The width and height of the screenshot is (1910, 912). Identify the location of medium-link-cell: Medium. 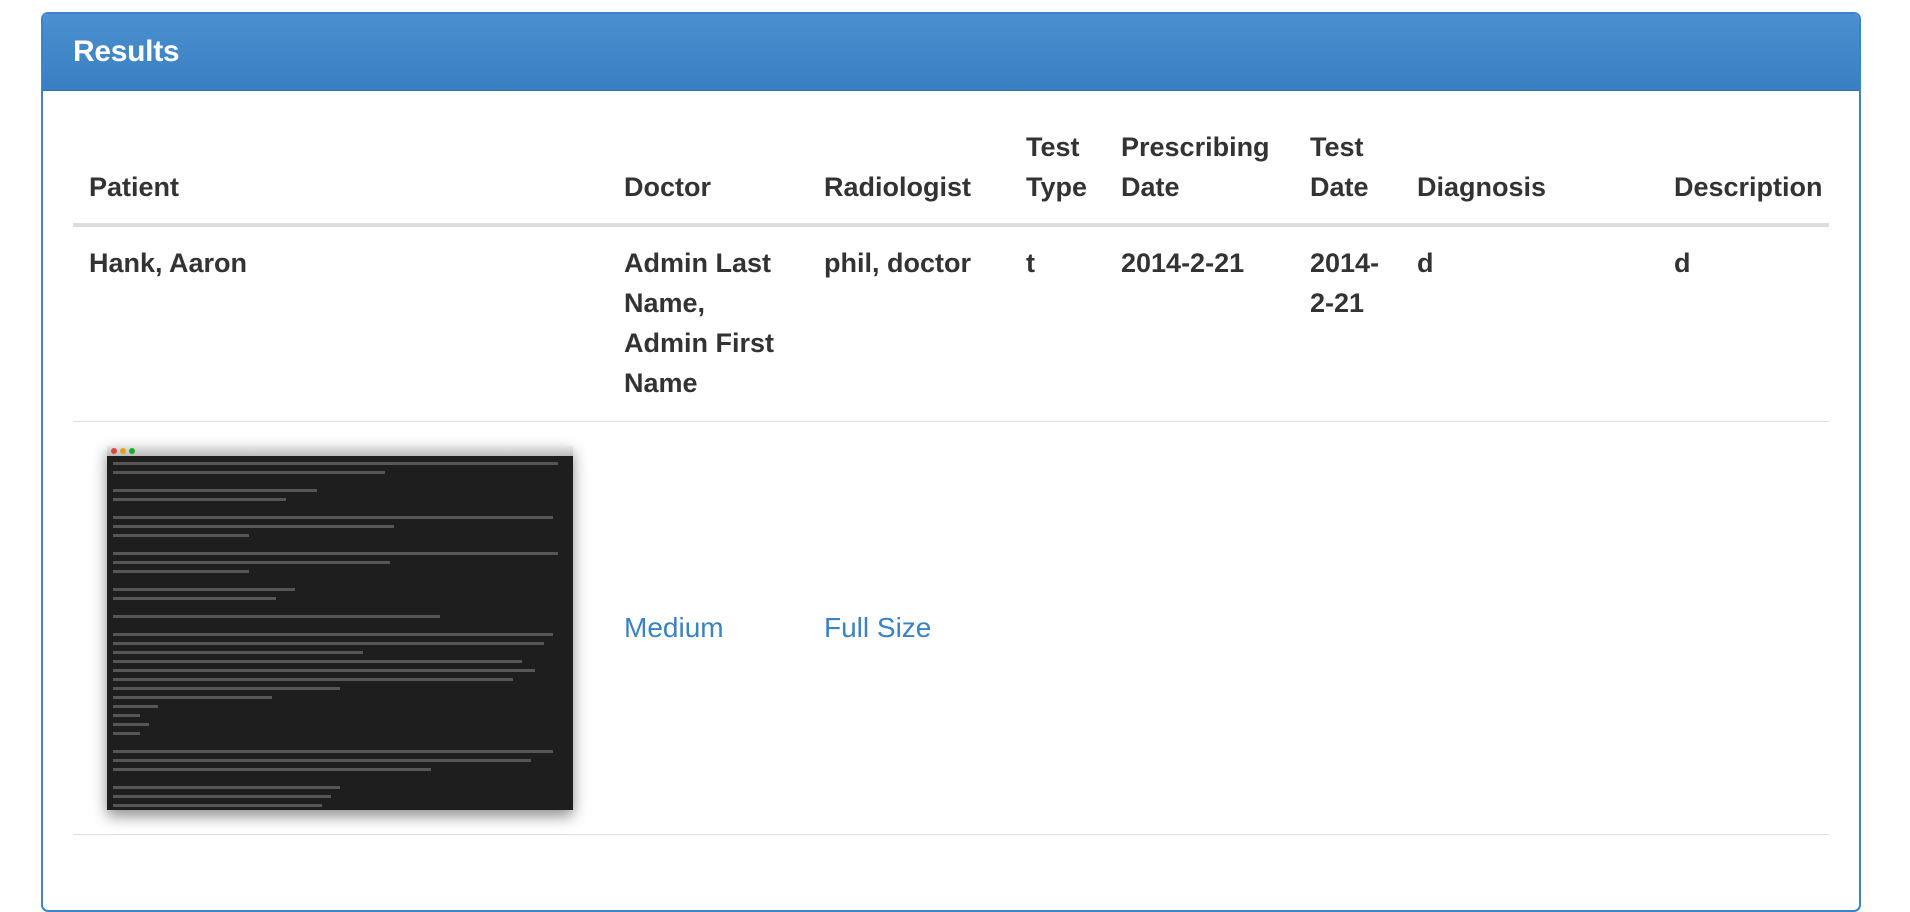
(708, 628).